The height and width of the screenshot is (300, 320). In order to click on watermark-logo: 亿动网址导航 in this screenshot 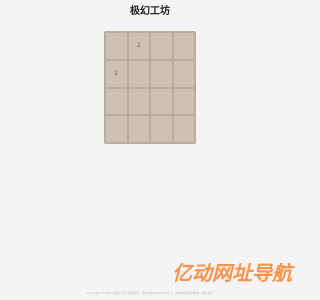, I will do `click(232, 273)`.